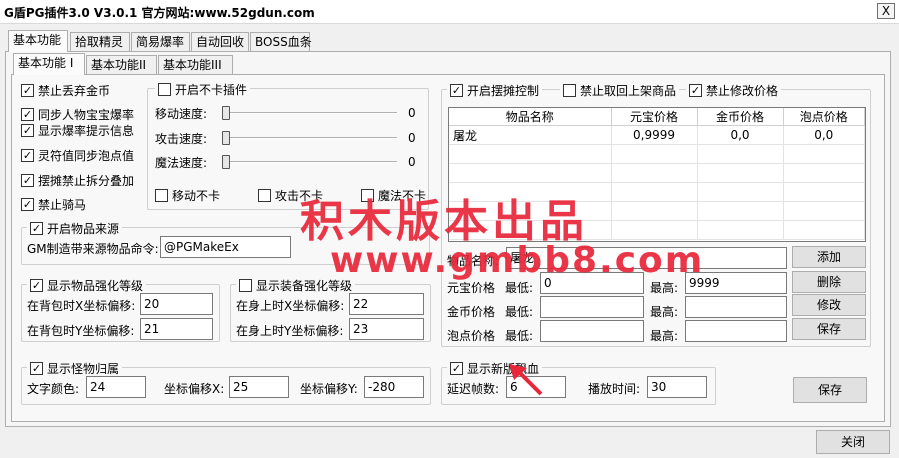 The height and width of the screenshot is (458, 899). I want to click on tab-basic: 基本功能, so click(38, 41).